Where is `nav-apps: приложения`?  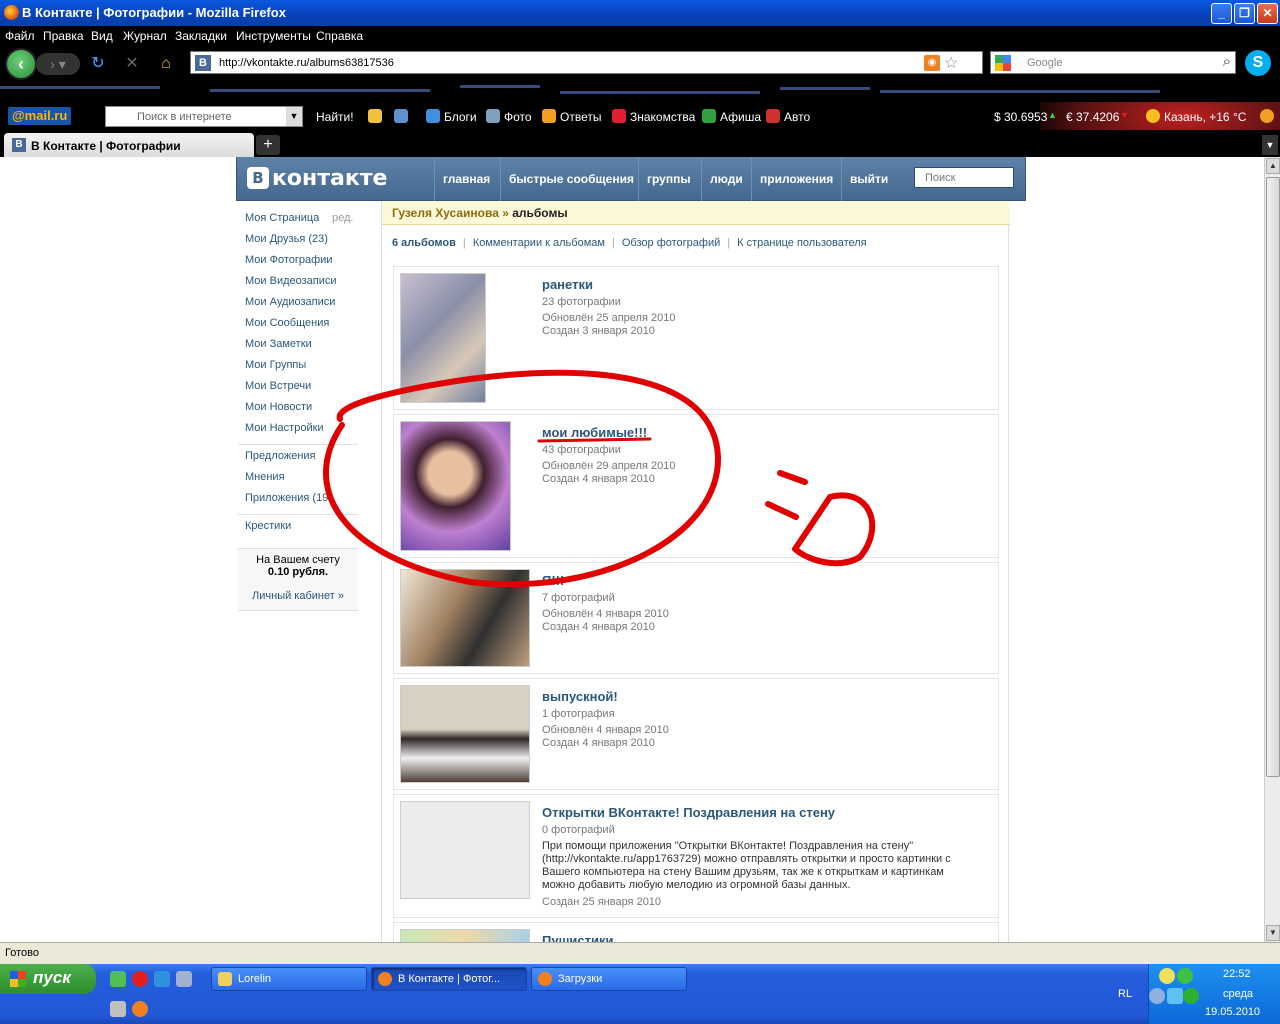
nav-apps: приложения is located at coordinates (796, 179).